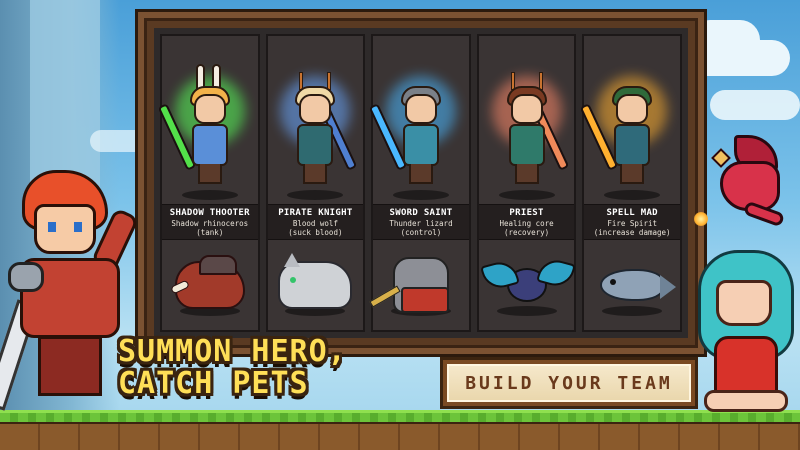 The image size is (800, 450). What do you see at coordinates (526, 213) in the screenshot?
I see `hero-name: PRIEST` at bounding box center [526, 213].